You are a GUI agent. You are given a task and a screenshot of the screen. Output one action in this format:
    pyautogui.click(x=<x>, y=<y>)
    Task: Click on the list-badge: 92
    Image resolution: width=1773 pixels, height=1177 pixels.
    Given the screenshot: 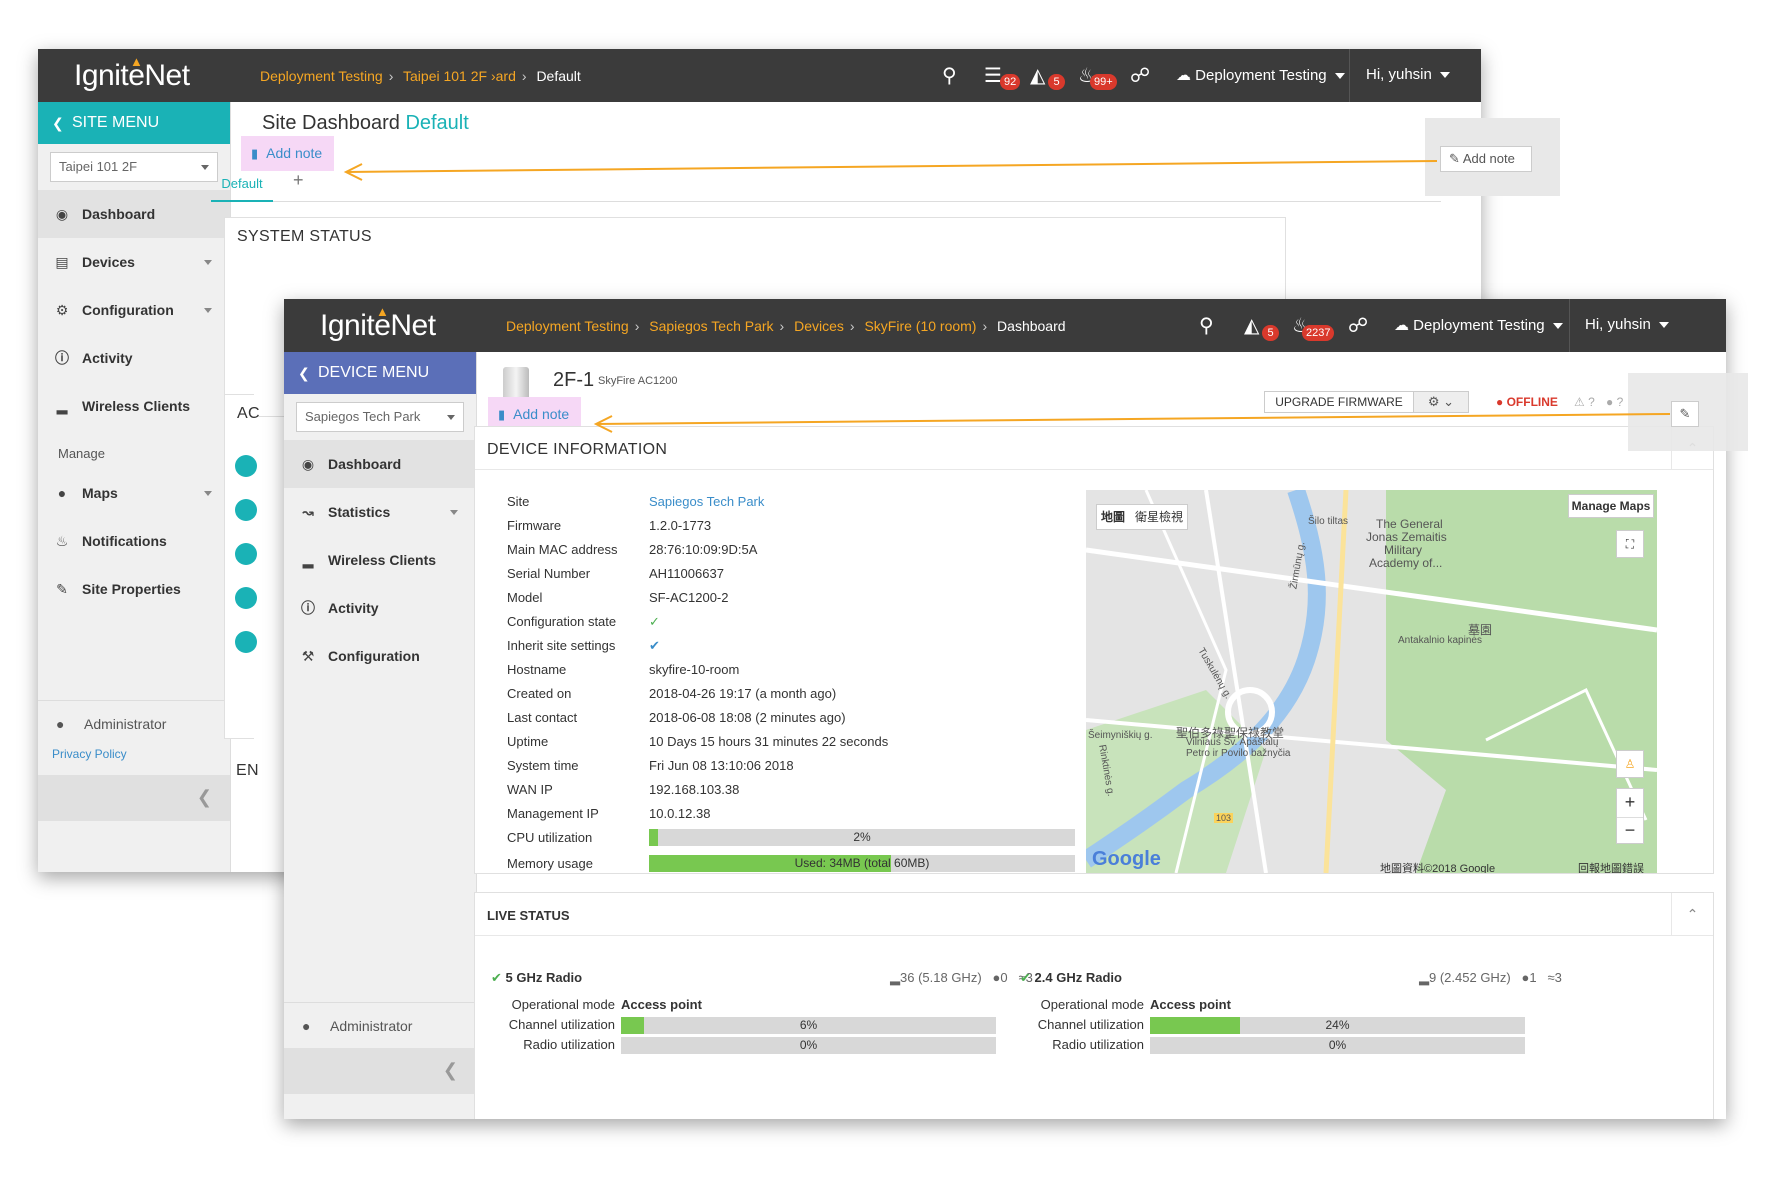 What is the action you would take?
    pyautogui.click(x=1010, y=82)
    